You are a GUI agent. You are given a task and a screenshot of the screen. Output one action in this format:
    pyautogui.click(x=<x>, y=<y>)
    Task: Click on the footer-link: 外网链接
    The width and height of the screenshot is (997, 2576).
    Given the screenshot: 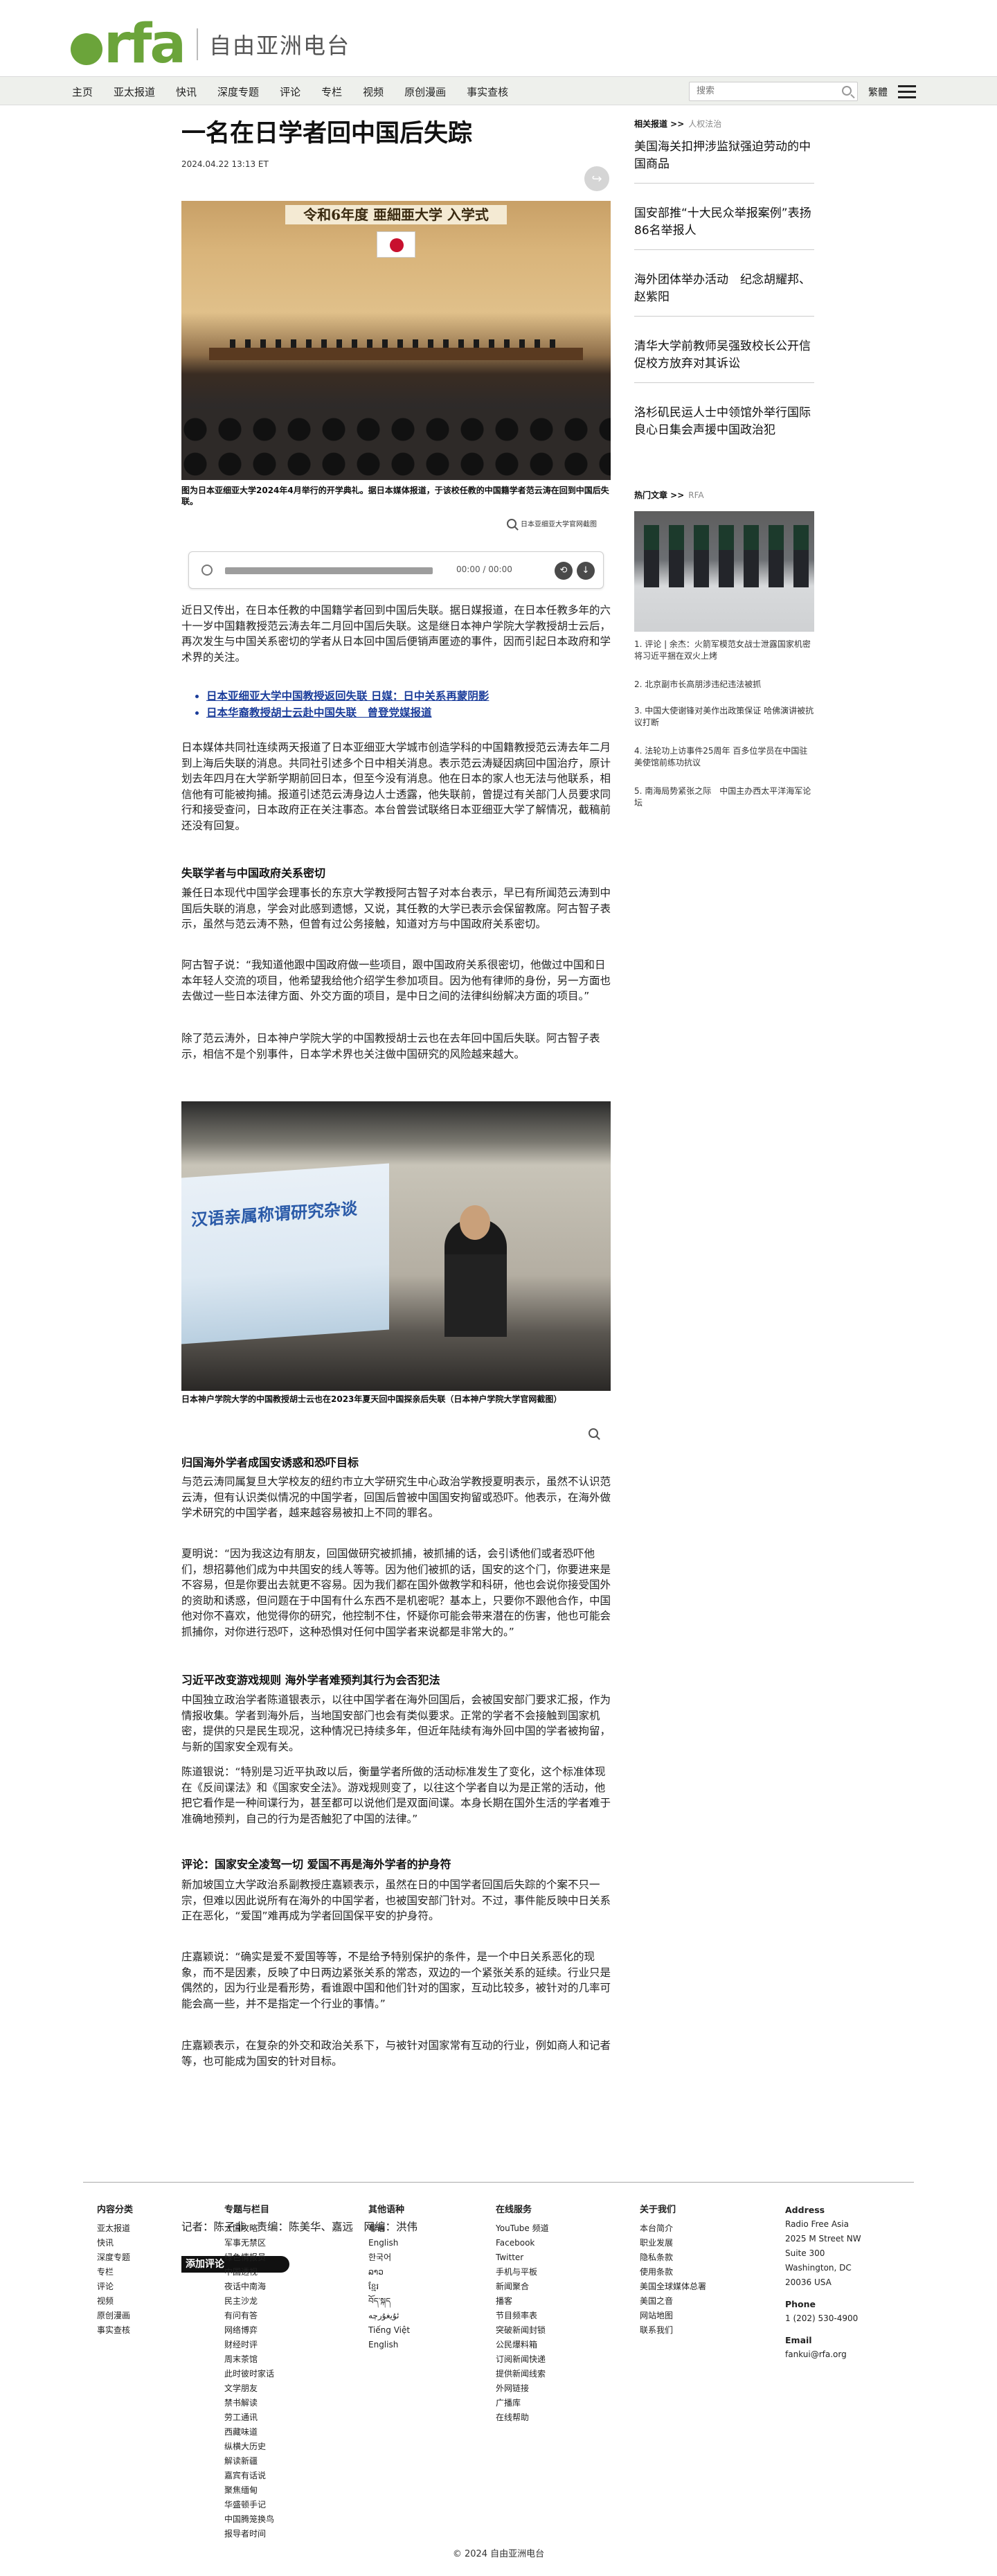 What is the action you would take?
    pyautogui.click(x=522, y=2388)
    